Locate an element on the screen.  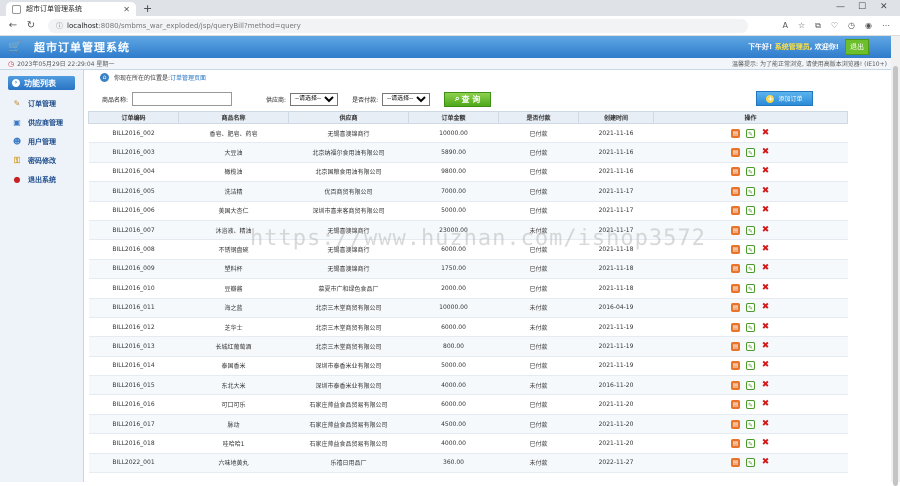
browser-tab: 超市订单管理系统 ✕ is located at coordinates (71, 9).